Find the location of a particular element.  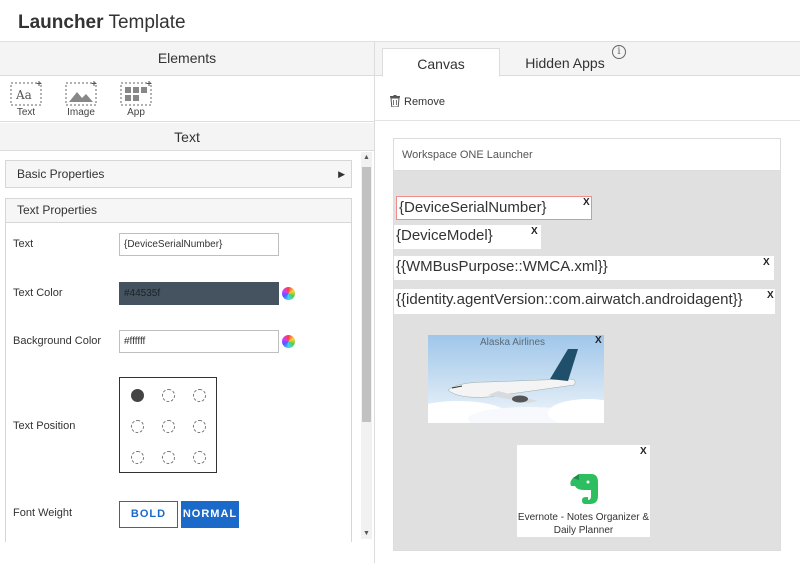

canvas-text-model: {DeviceModel} is located at coordinates (467, 237).